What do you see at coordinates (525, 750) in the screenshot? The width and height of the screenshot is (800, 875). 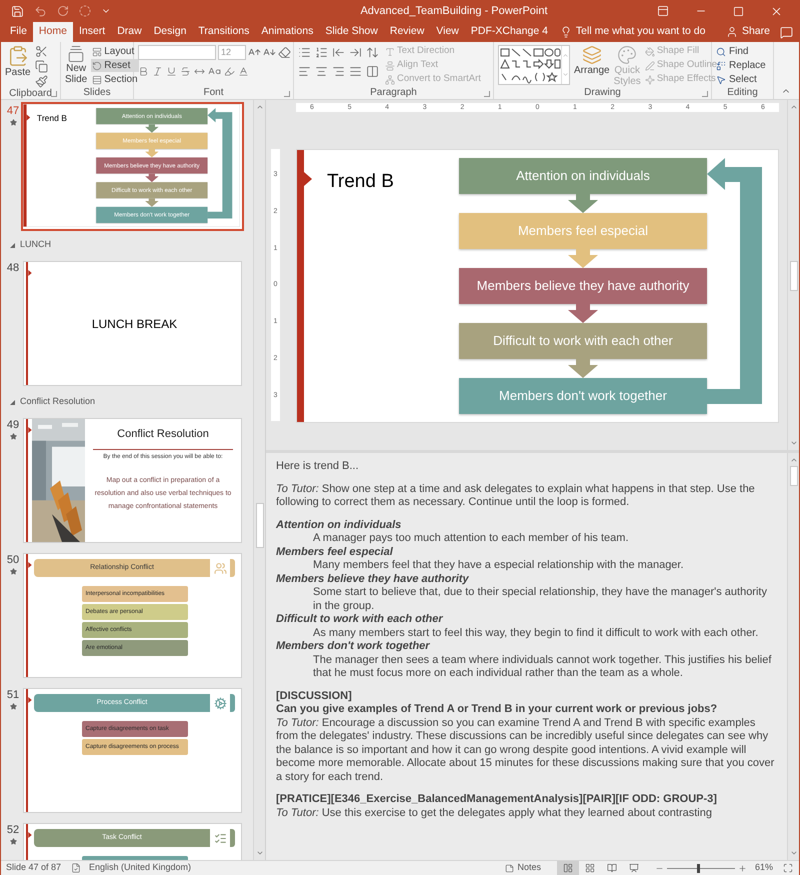 I see `notes-text: To Tutor: Encourage a discussion so you can examine Trend A and Trend B with specific examples from the delegates' industry. These discussions can be incredibly useful since delegates can see why the balance is so important and how it can go wrong despite good intentions. A vivid example will become more memorable. Allocate about 15 minutes for these discussions making sure that you cover a story for each trend.` at bounding box center [525, 750].